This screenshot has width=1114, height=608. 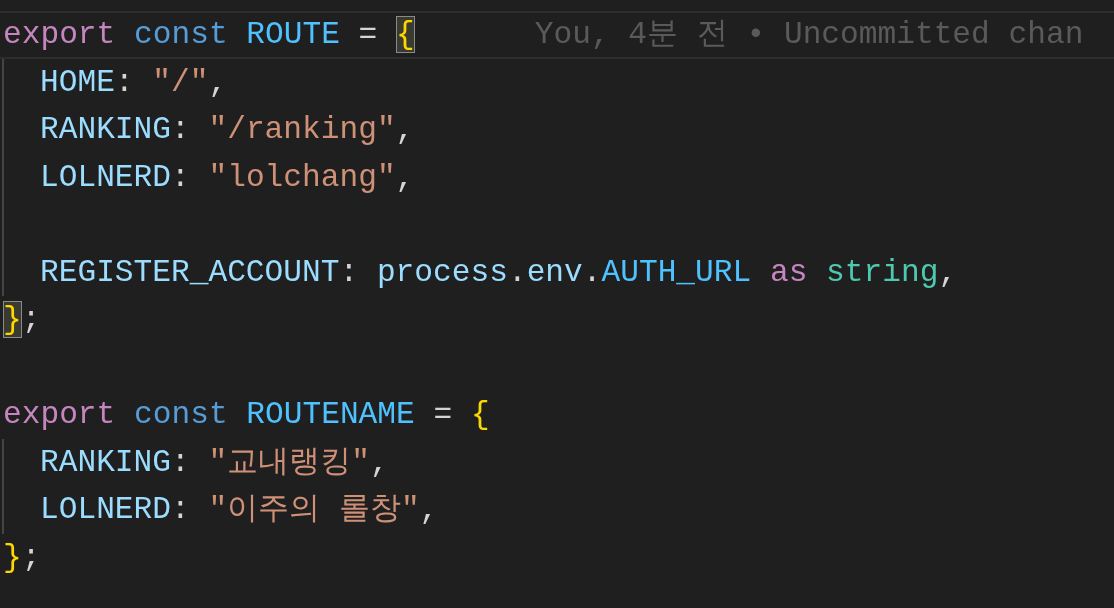 I want to click on variable-name: env, so click(x=554, y=272).